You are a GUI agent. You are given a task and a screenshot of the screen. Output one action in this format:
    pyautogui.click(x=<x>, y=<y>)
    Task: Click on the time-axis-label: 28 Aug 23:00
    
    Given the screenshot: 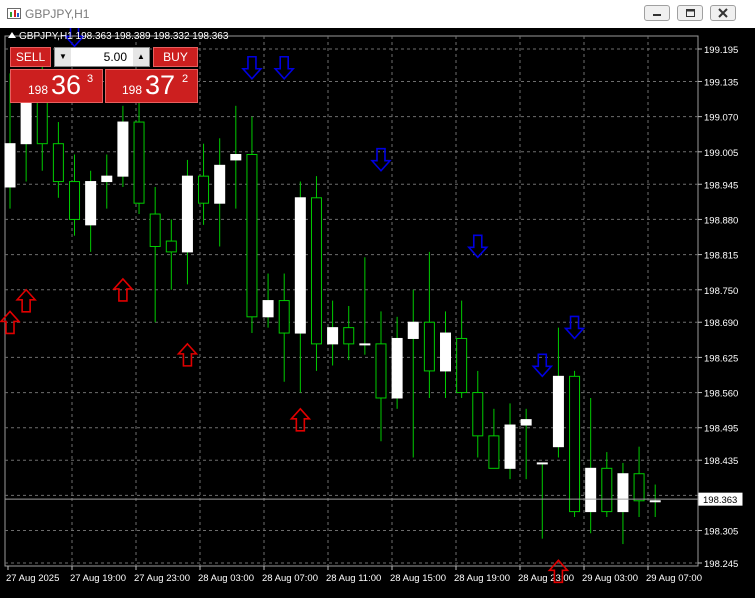 What is the action you would take?
    pyautogui.click(x=546, y=578)
    